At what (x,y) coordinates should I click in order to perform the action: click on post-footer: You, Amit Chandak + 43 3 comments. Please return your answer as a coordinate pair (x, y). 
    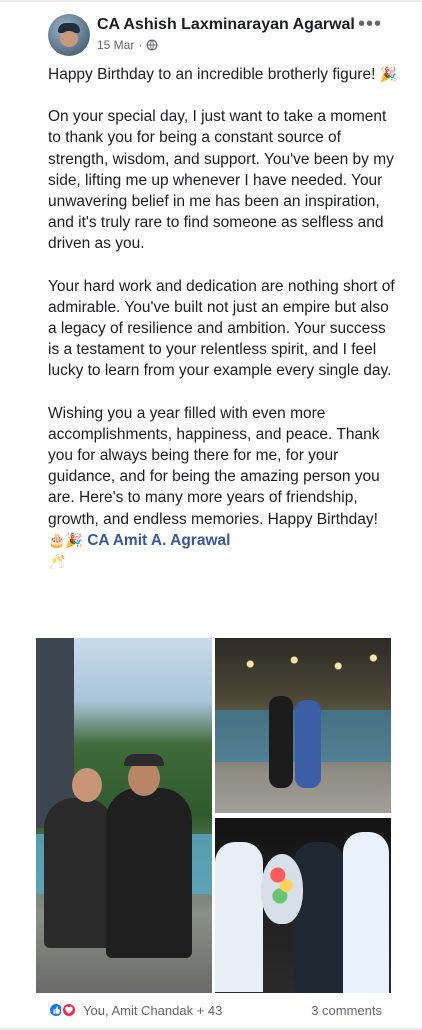
    Looking at the image, I should click on (215, 1010).